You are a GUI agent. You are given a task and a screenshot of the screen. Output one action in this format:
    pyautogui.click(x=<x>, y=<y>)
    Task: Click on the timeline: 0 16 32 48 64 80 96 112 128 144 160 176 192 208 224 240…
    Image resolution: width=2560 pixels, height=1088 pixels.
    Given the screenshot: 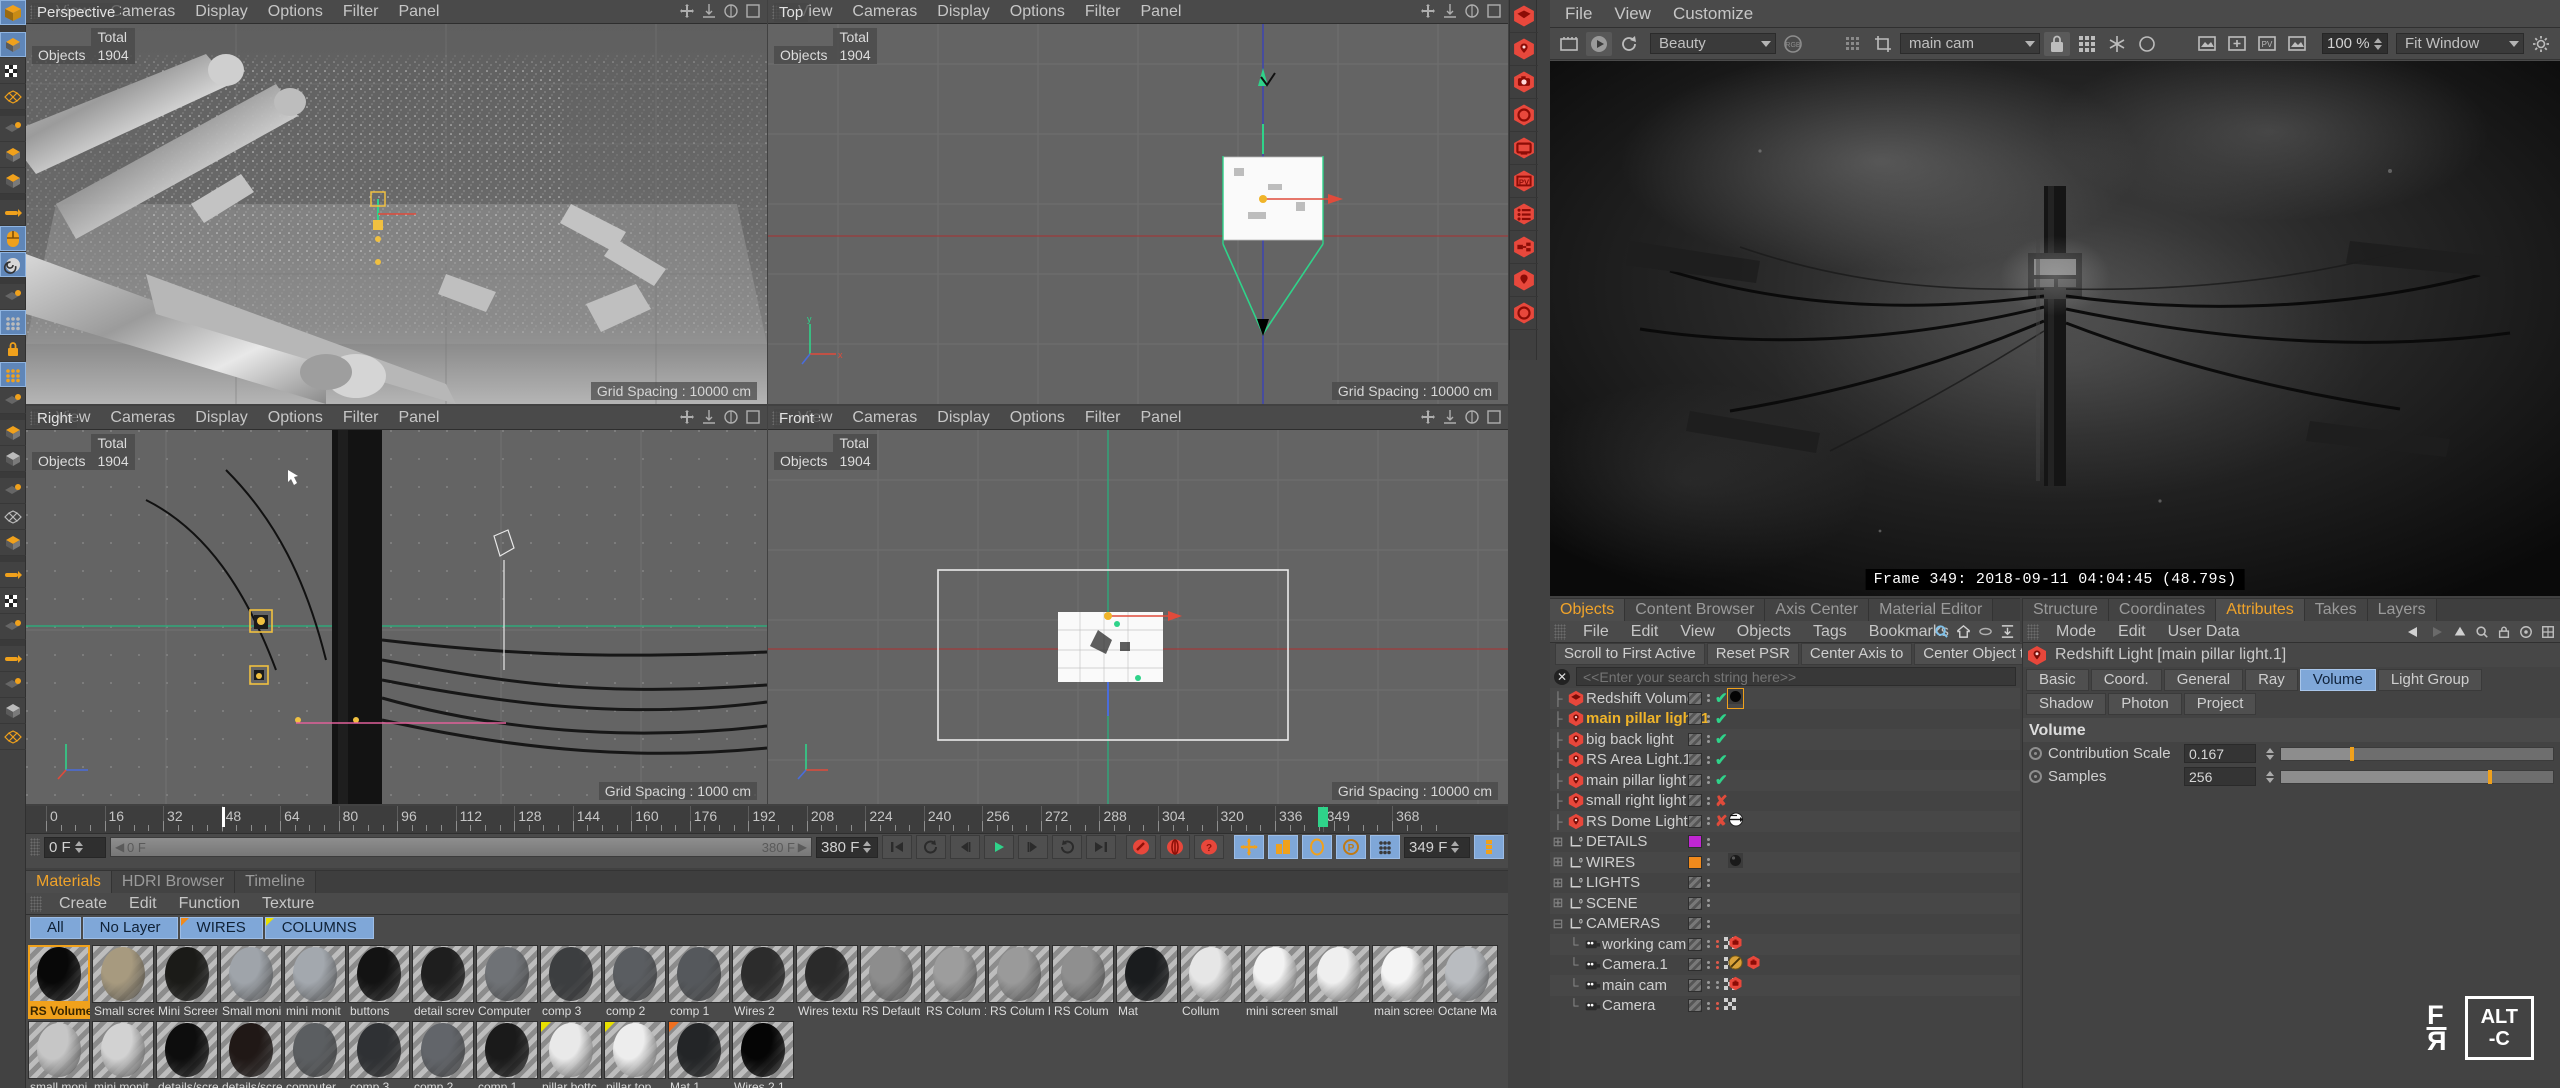 What is the action you would take?
    pyautogui.click(x=767, y=837)
    